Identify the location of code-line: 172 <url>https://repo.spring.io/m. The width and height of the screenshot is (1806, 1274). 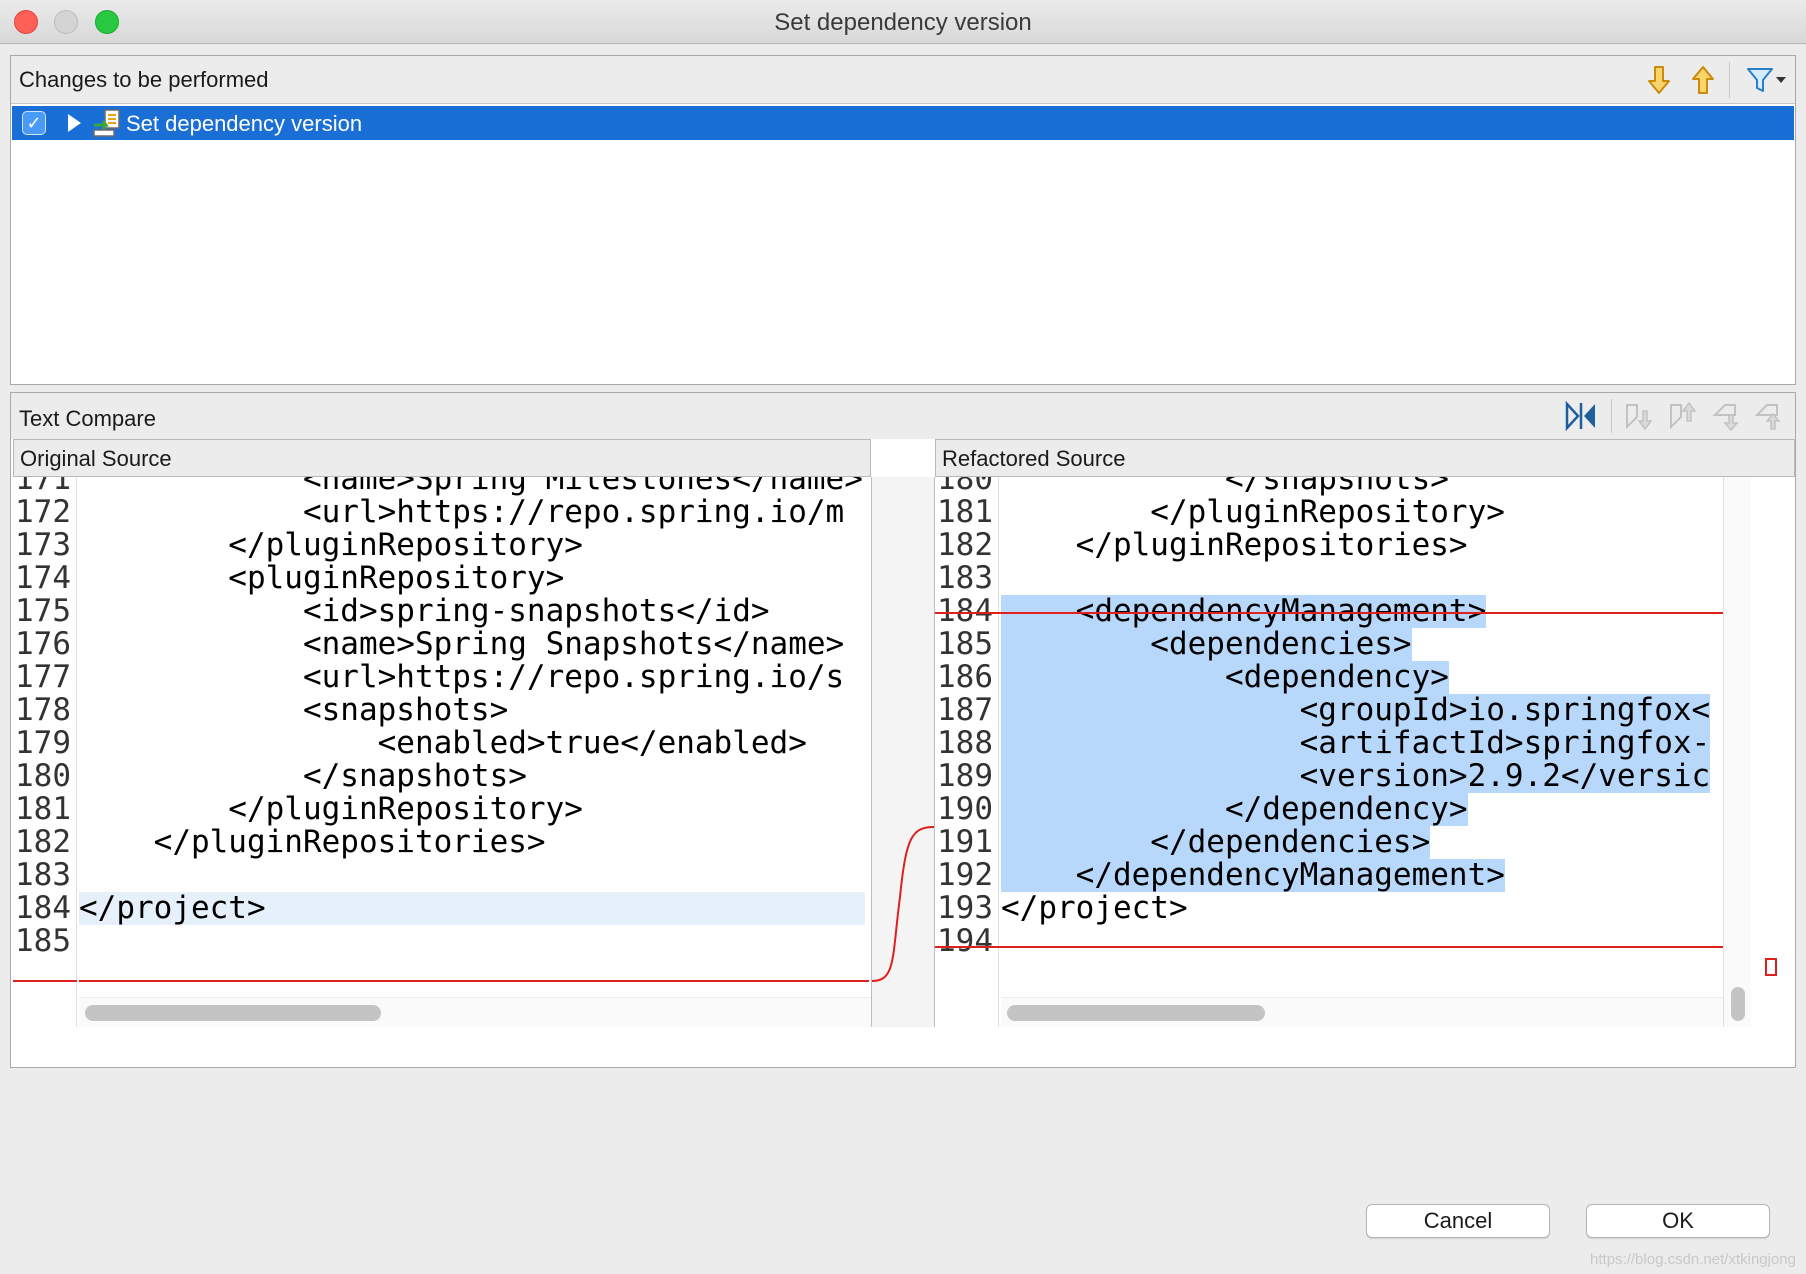
(442, 512).